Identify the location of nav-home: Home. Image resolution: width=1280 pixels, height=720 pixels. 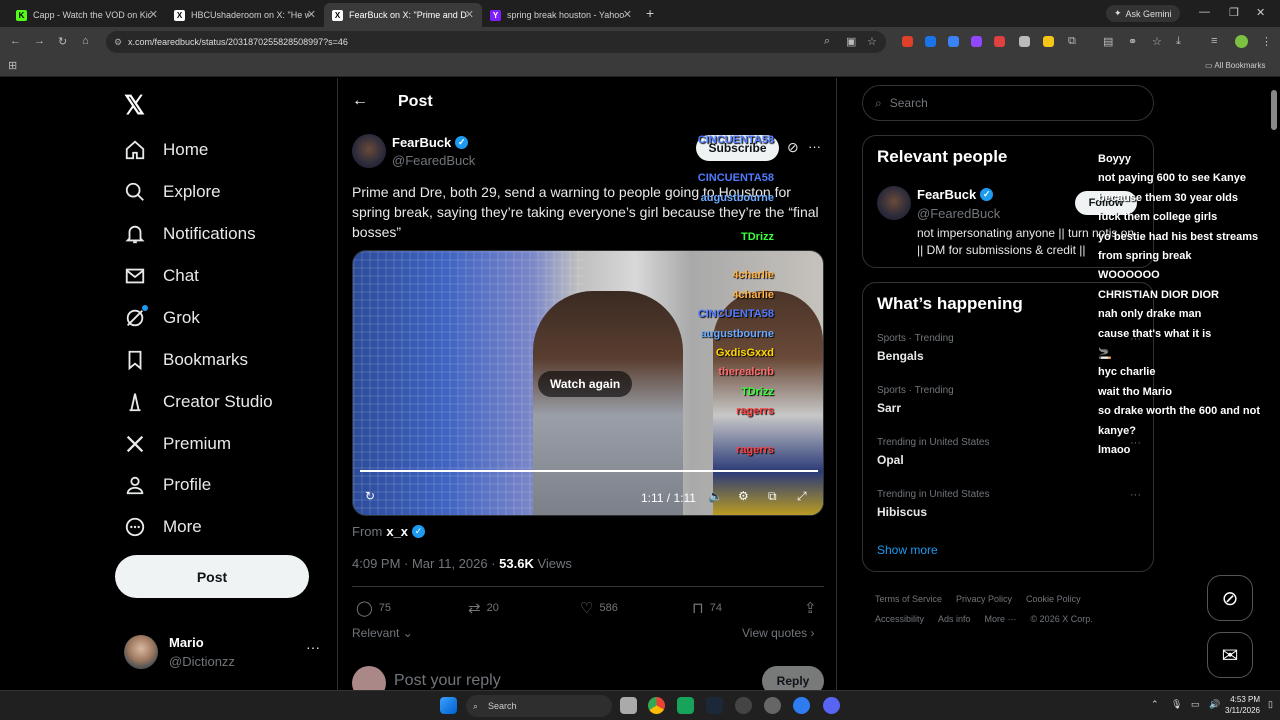
(166, 150).